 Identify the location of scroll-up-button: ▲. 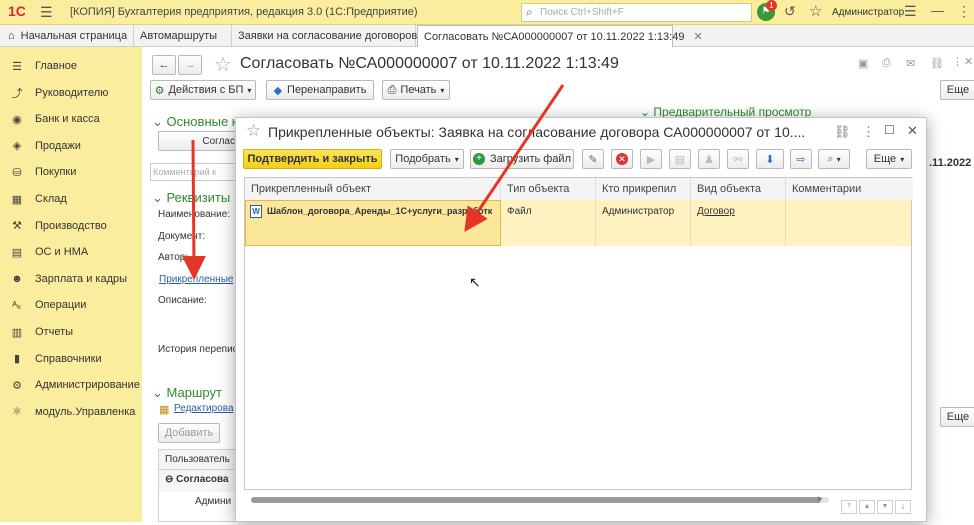
(867, 507).